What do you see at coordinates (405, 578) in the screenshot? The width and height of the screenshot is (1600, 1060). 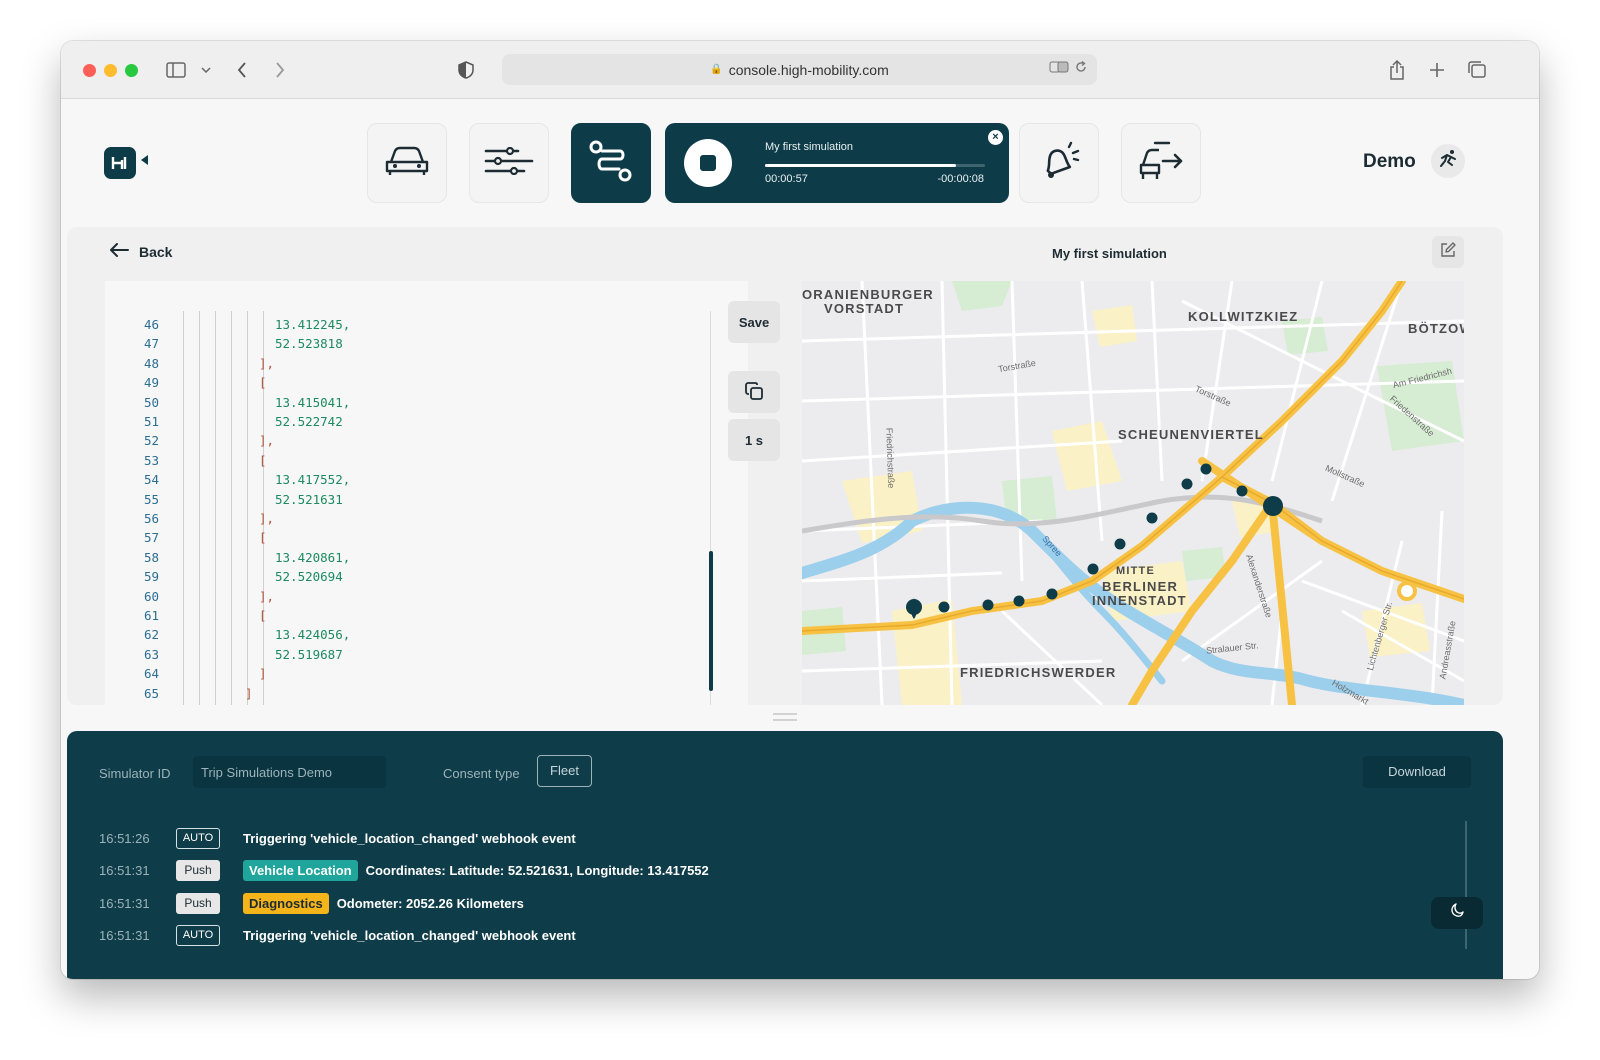 I see `code-line: 59 52.520694` at bounding box center [405, 578].